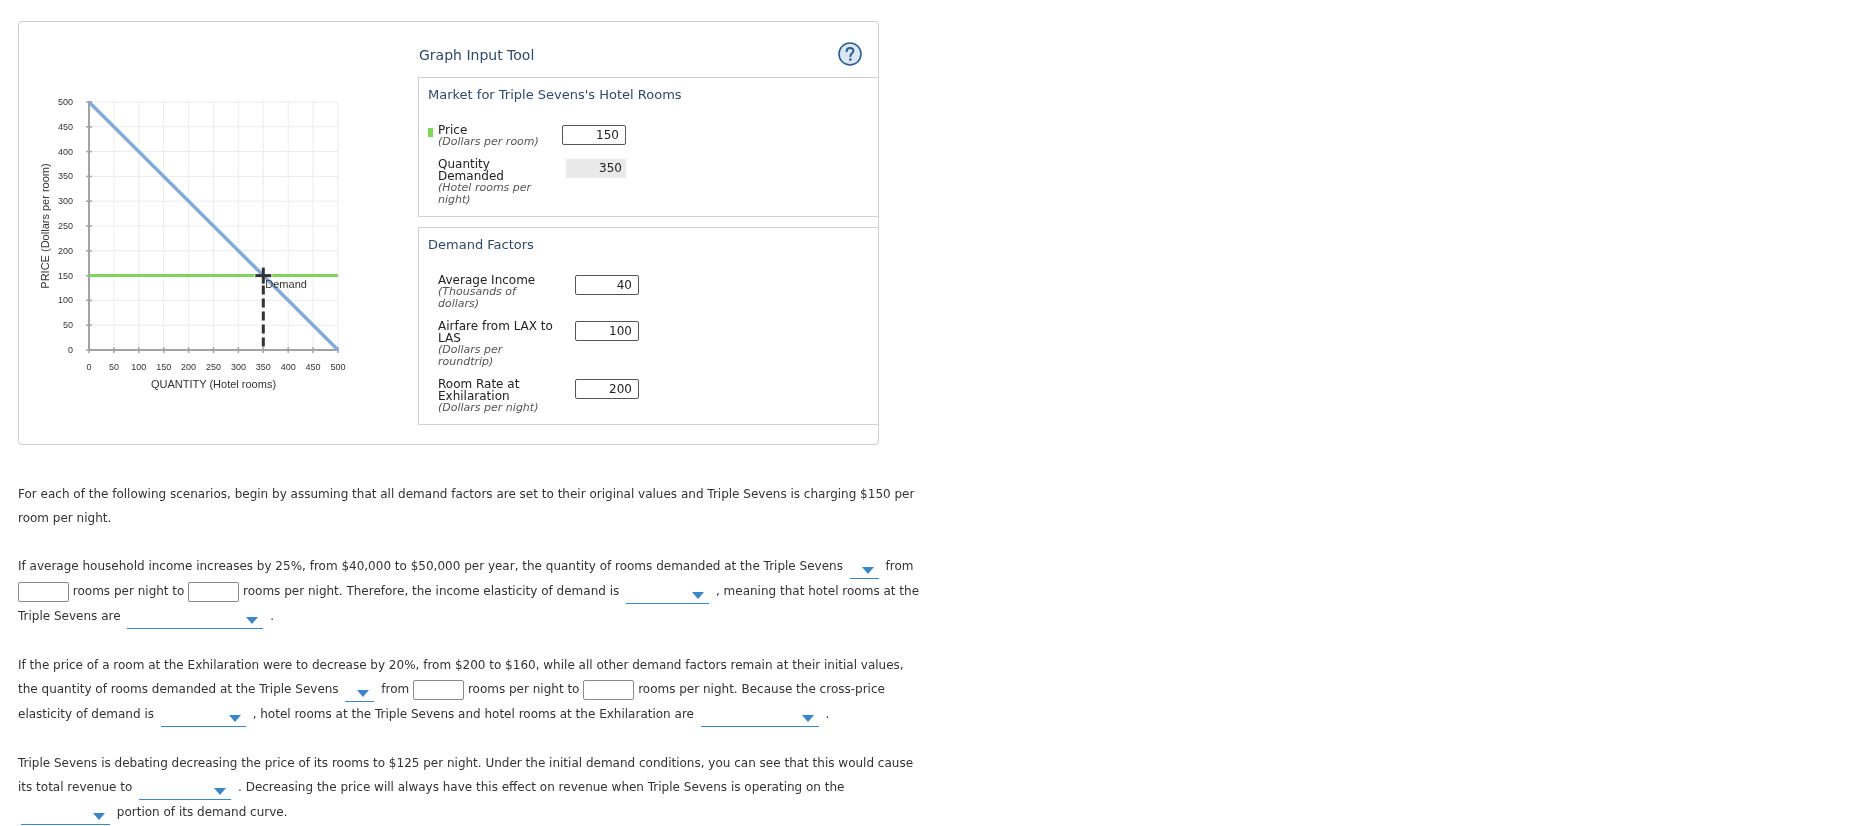  I want to click on tool-title: Graph Input Tool, so click(477, 55).